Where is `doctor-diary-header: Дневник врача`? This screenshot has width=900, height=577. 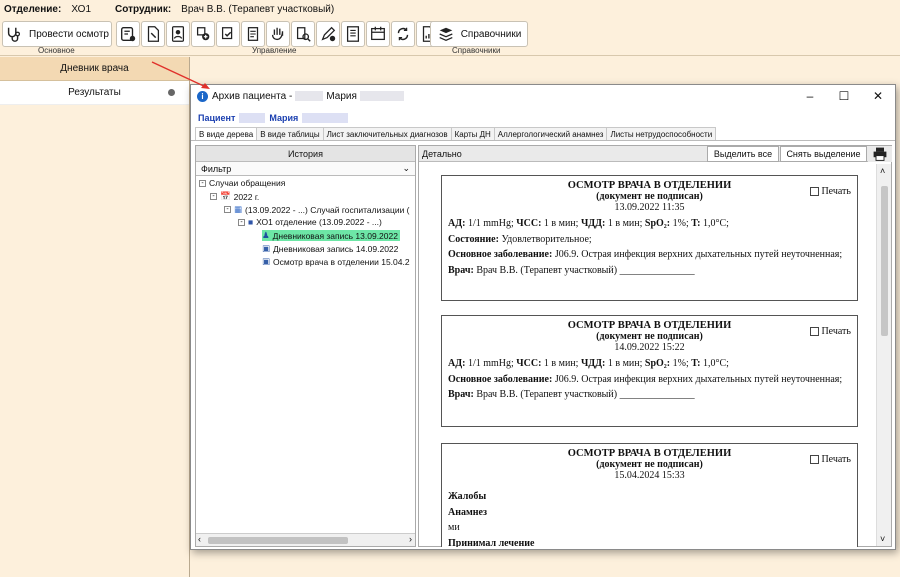
doctor-diary-header: Дневник врача is located at coordinates (94, 69).